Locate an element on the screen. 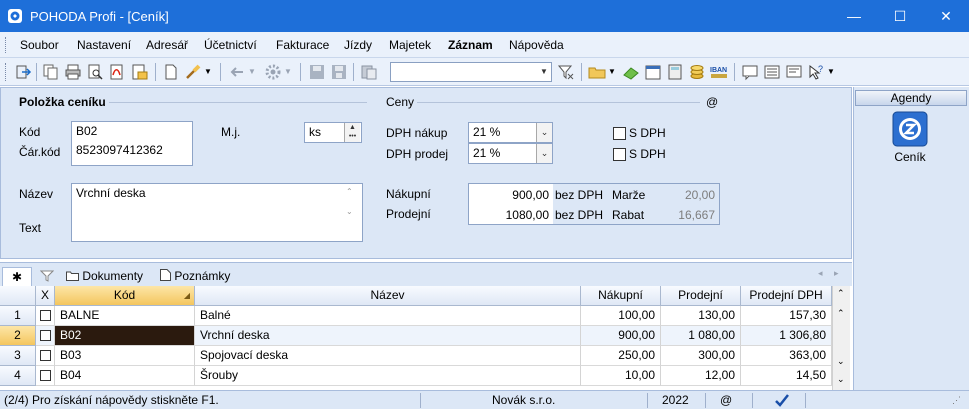  agenda-item-cenik: Ceník is located at coordinates (910, 157).